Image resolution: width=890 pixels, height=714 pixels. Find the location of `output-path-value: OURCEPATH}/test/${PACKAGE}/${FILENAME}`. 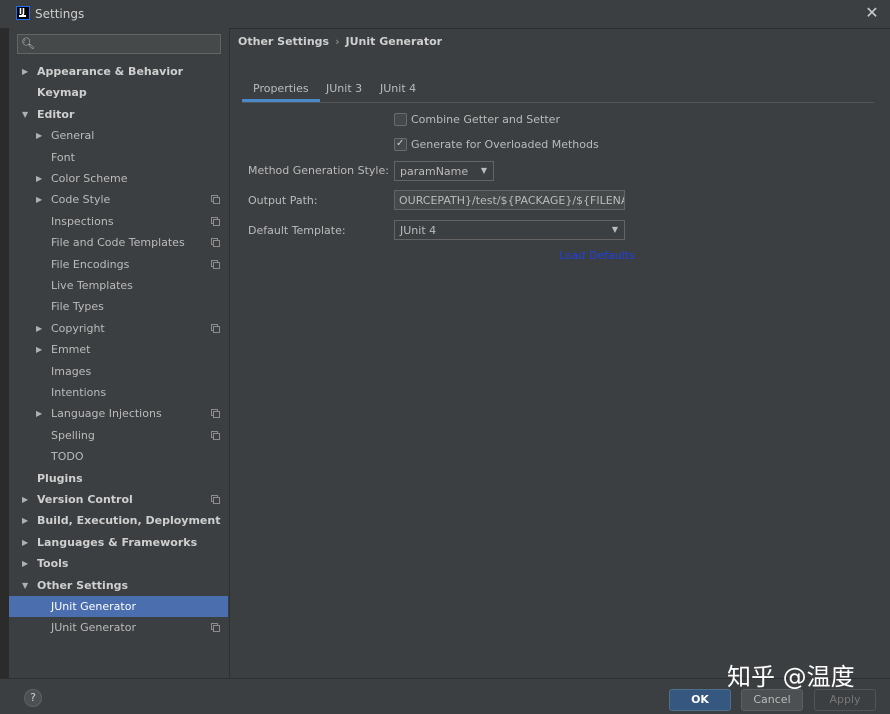

output-path-value: OURCEPATH}/test/${PACKAGE}/${FILENAME} is located at coordinates (511, 200).